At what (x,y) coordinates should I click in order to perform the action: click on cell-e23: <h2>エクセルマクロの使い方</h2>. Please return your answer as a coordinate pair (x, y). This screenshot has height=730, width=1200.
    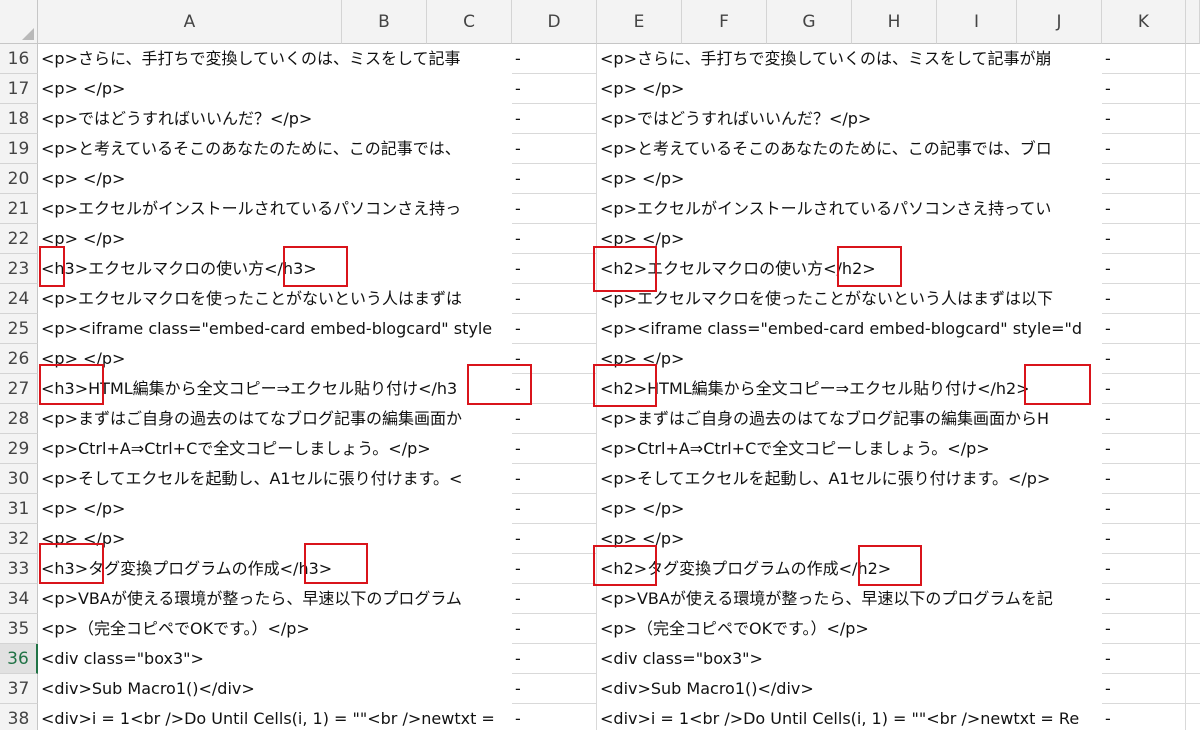
    Looking at the image, I should click on (849, 269).